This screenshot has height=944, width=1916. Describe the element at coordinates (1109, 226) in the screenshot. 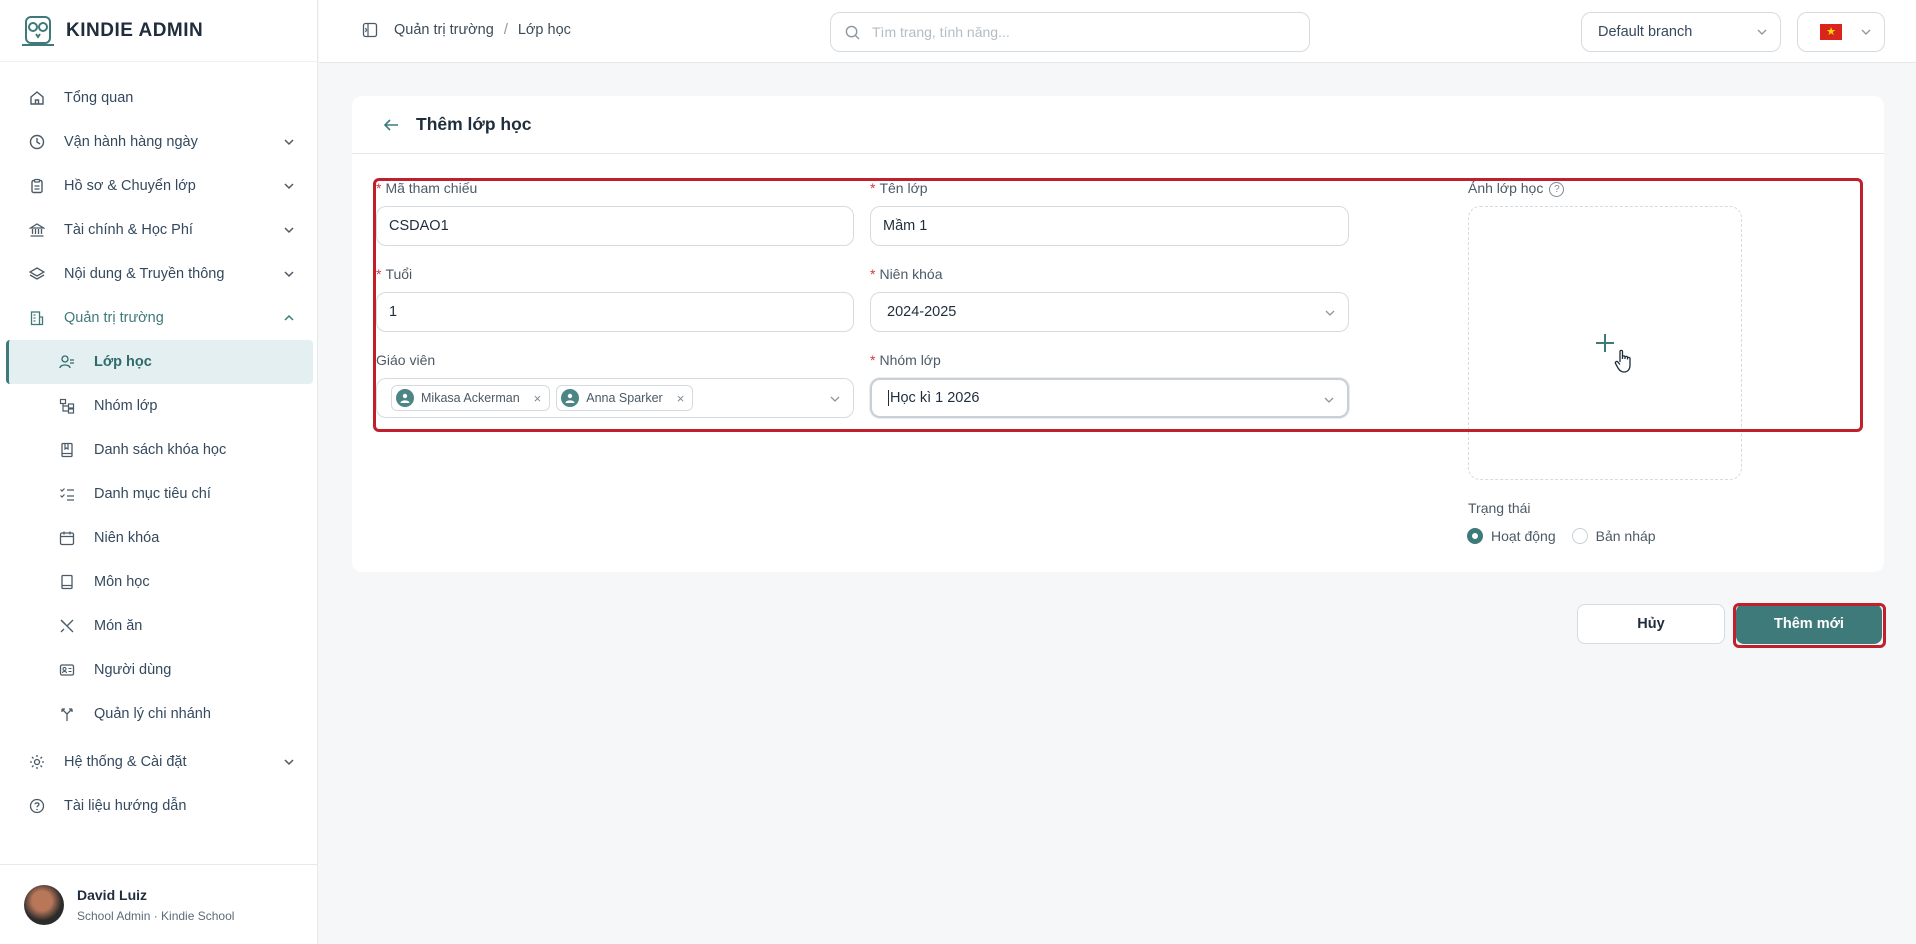

I see `class-name-field: Mầm 1` at that location.